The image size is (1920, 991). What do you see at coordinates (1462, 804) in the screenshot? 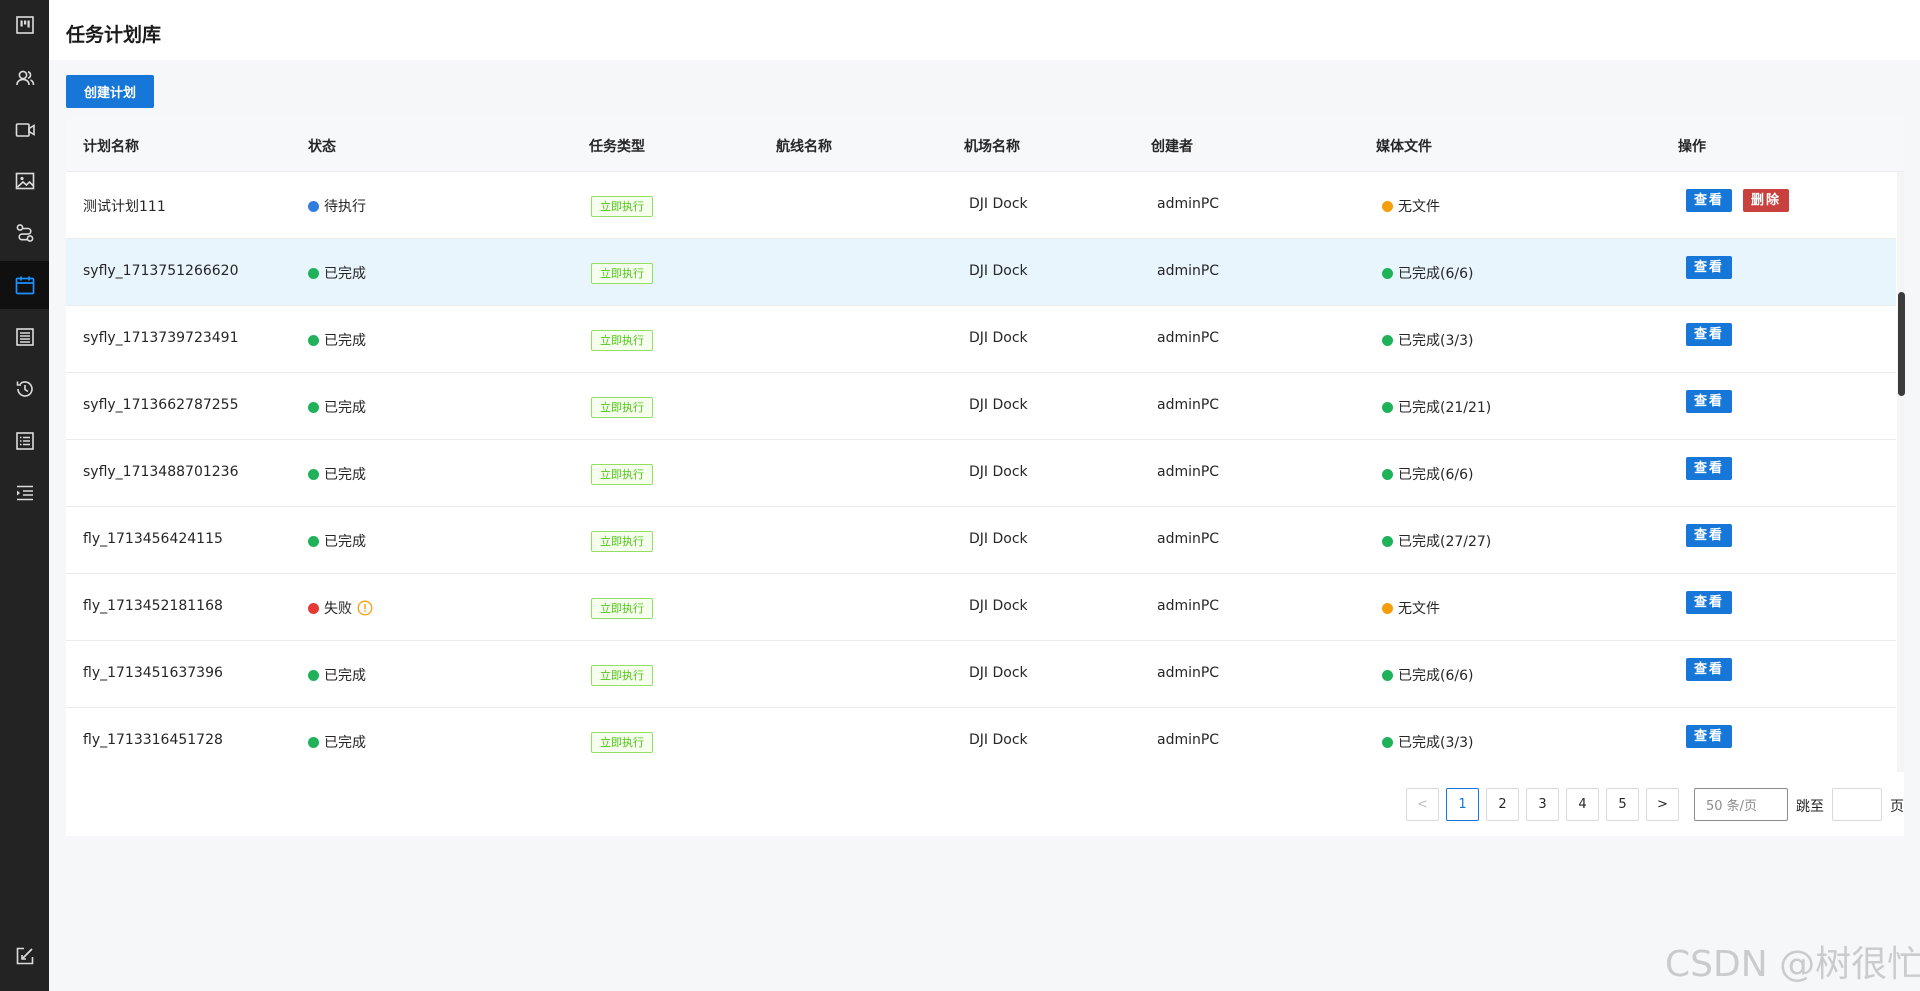
I see `page-button-1: 1` at bounding box center [1462, 804].